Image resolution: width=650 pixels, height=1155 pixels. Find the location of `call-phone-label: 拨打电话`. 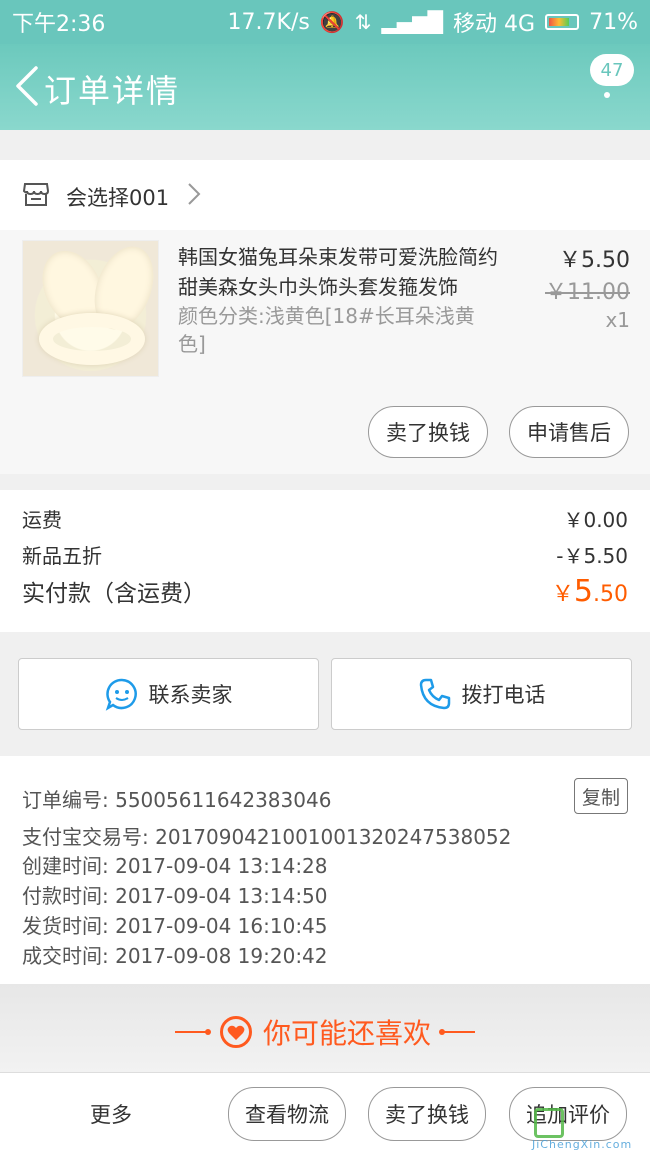

call-phone-label: 拨打电话 is located at coordinates (503, 695).